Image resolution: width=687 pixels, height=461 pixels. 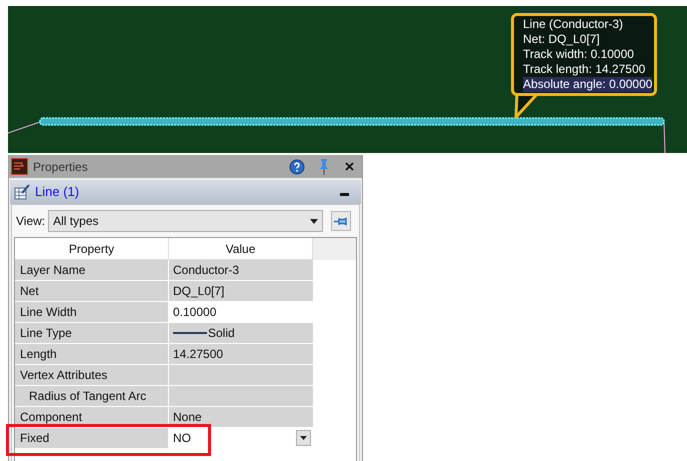 I want to click on value-cell: 14.27500, so click(x=241, y=354).